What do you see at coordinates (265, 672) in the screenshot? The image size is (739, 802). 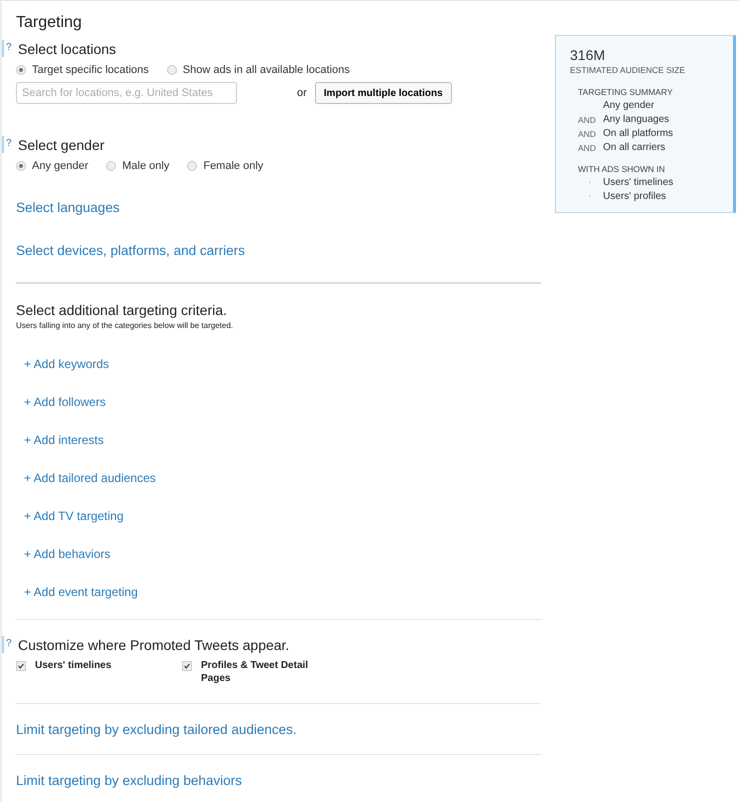 I see `checkbox-option: Profiles & Tweet Detail Pages` at bounding box center [265, 672].